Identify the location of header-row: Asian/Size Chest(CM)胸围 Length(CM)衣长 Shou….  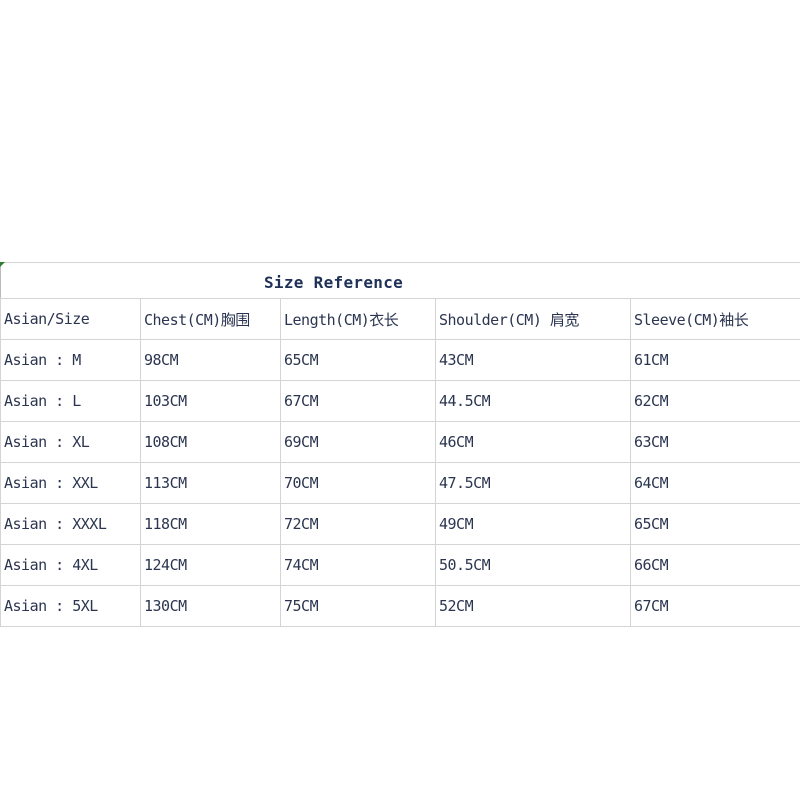
(400, 319).